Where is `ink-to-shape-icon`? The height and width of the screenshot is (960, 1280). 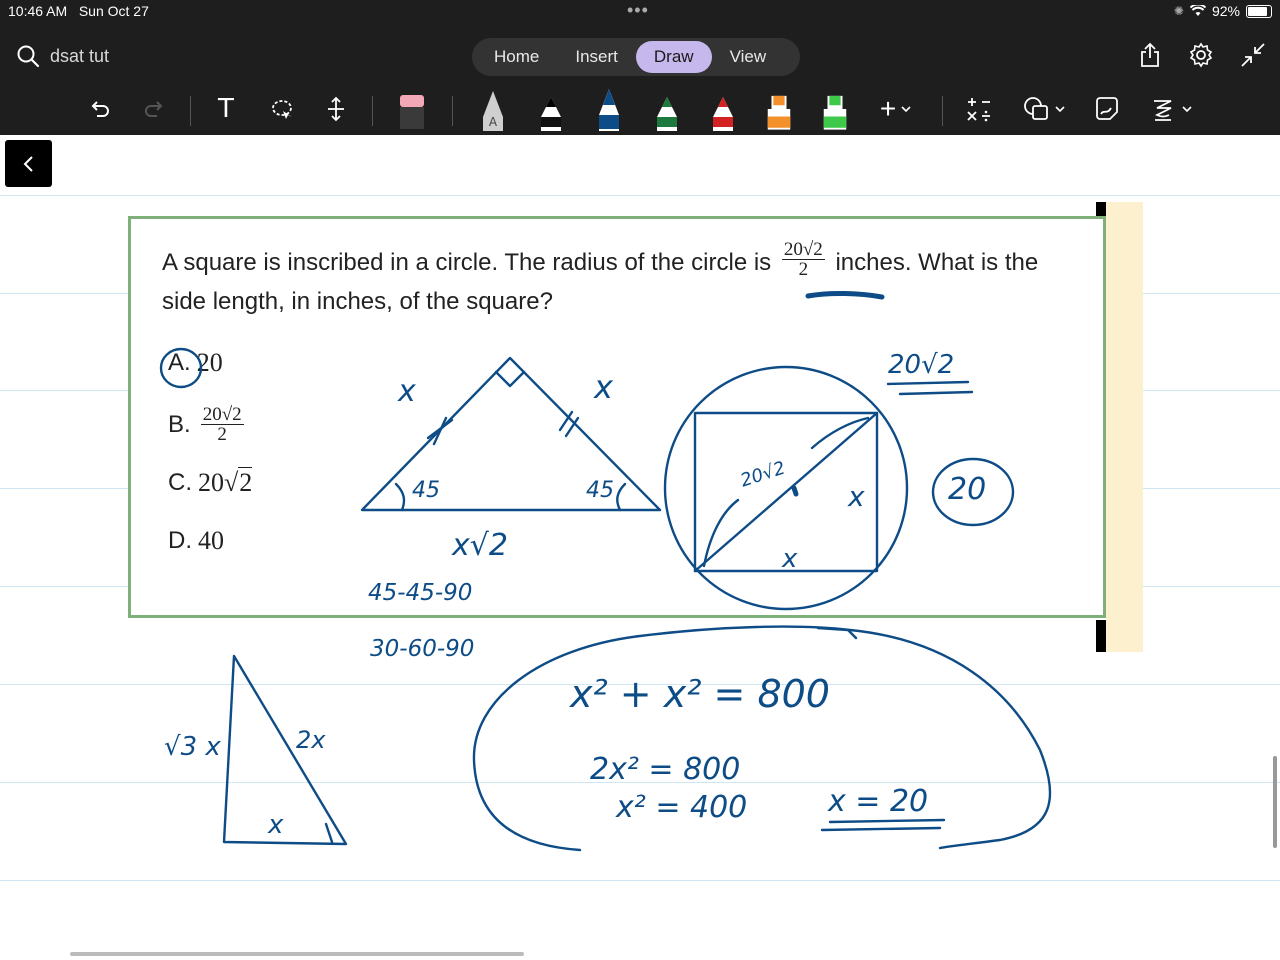 ink-to-shape-icon is located at coordinates (1107, 108).